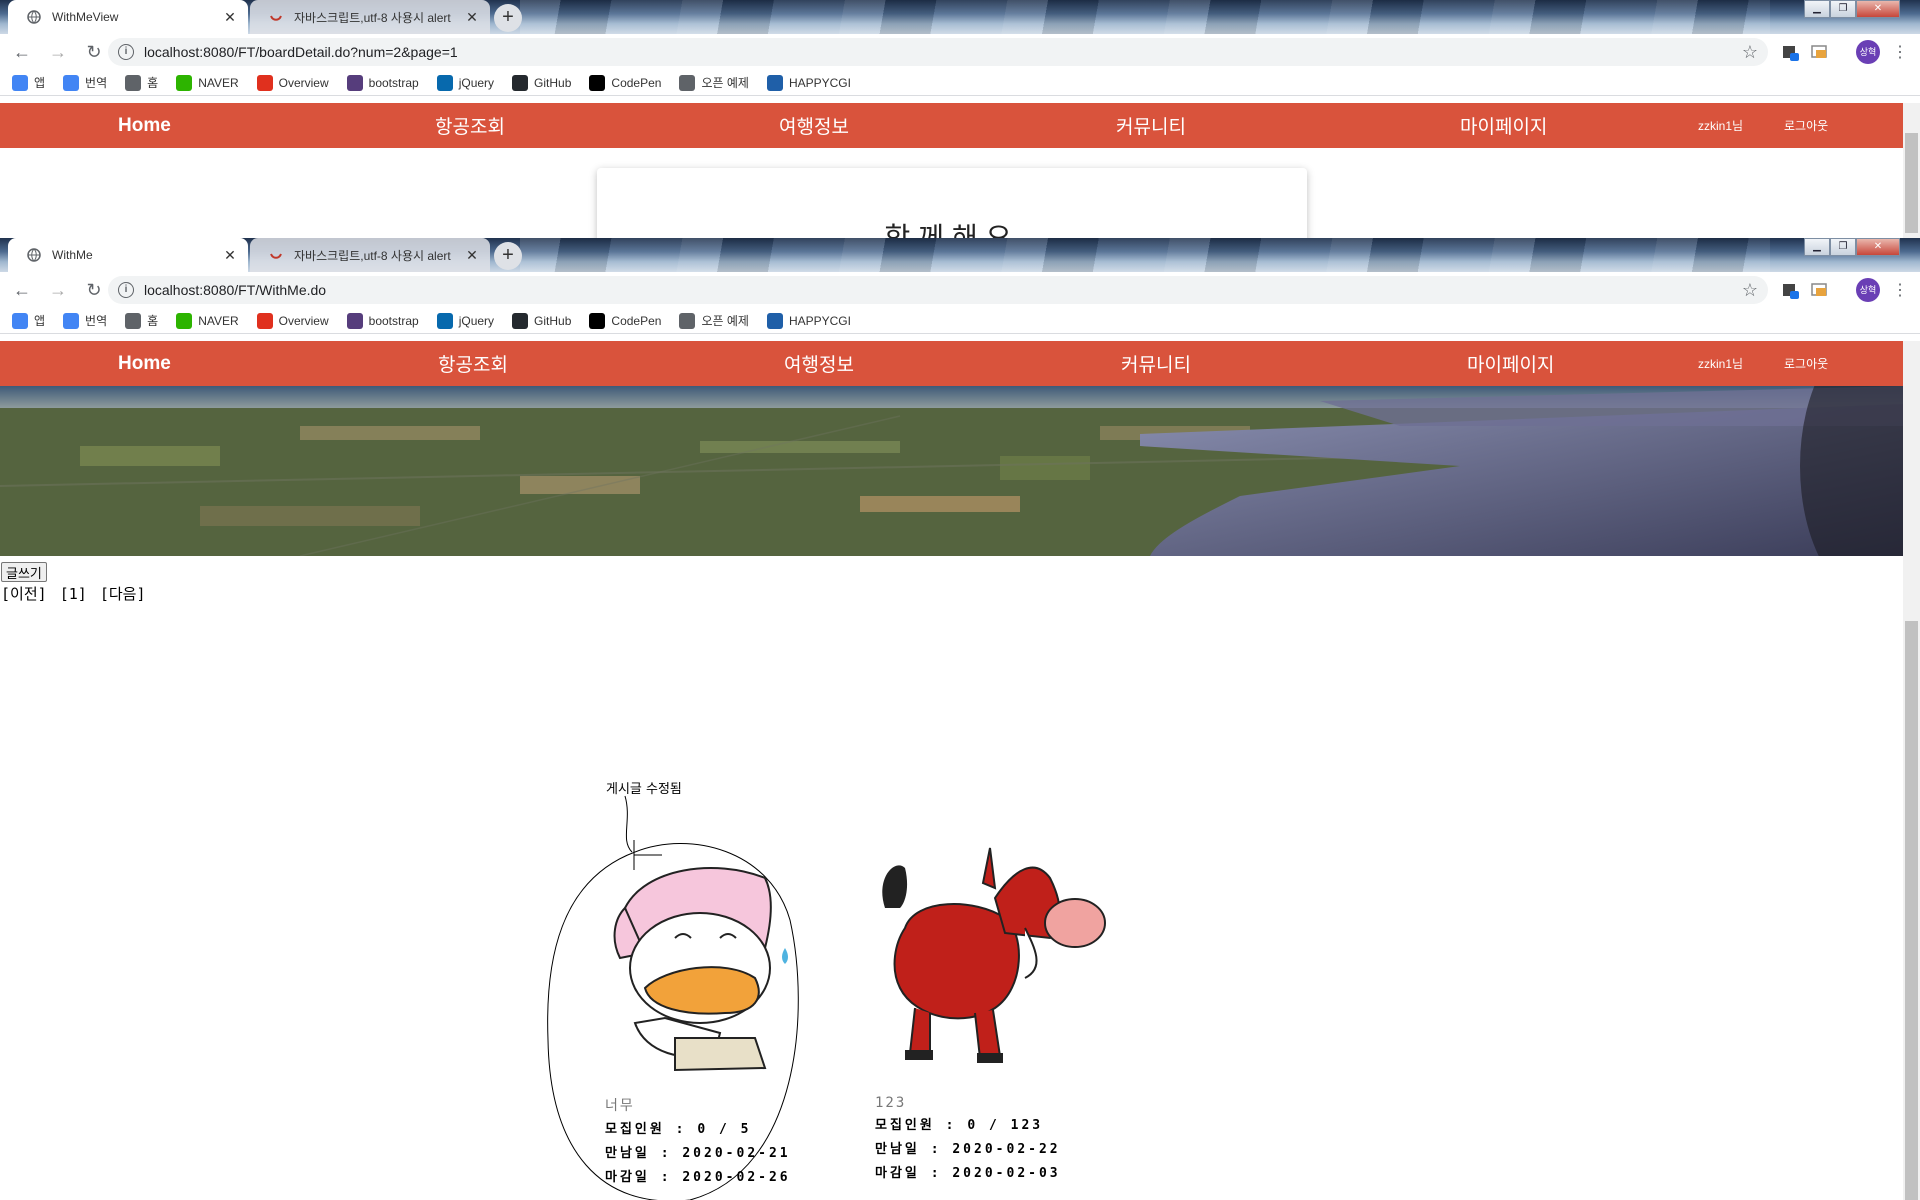  I want to click on prev-page-link: [이전], so click(24, 594).